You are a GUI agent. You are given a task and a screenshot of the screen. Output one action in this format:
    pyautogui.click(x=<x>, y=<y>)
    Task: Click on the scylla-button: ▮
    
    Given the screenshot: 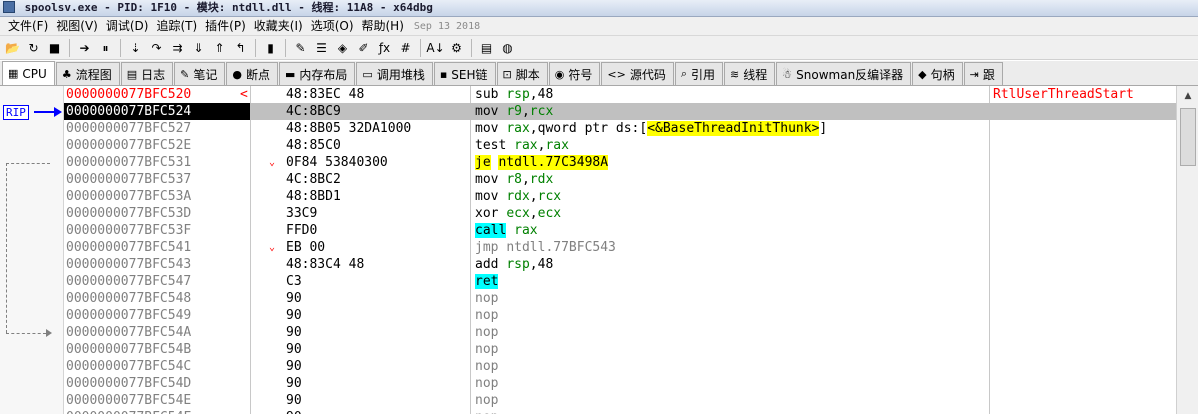 What is the action you would take?
    pyautogui.click(x=270, y=47)
    